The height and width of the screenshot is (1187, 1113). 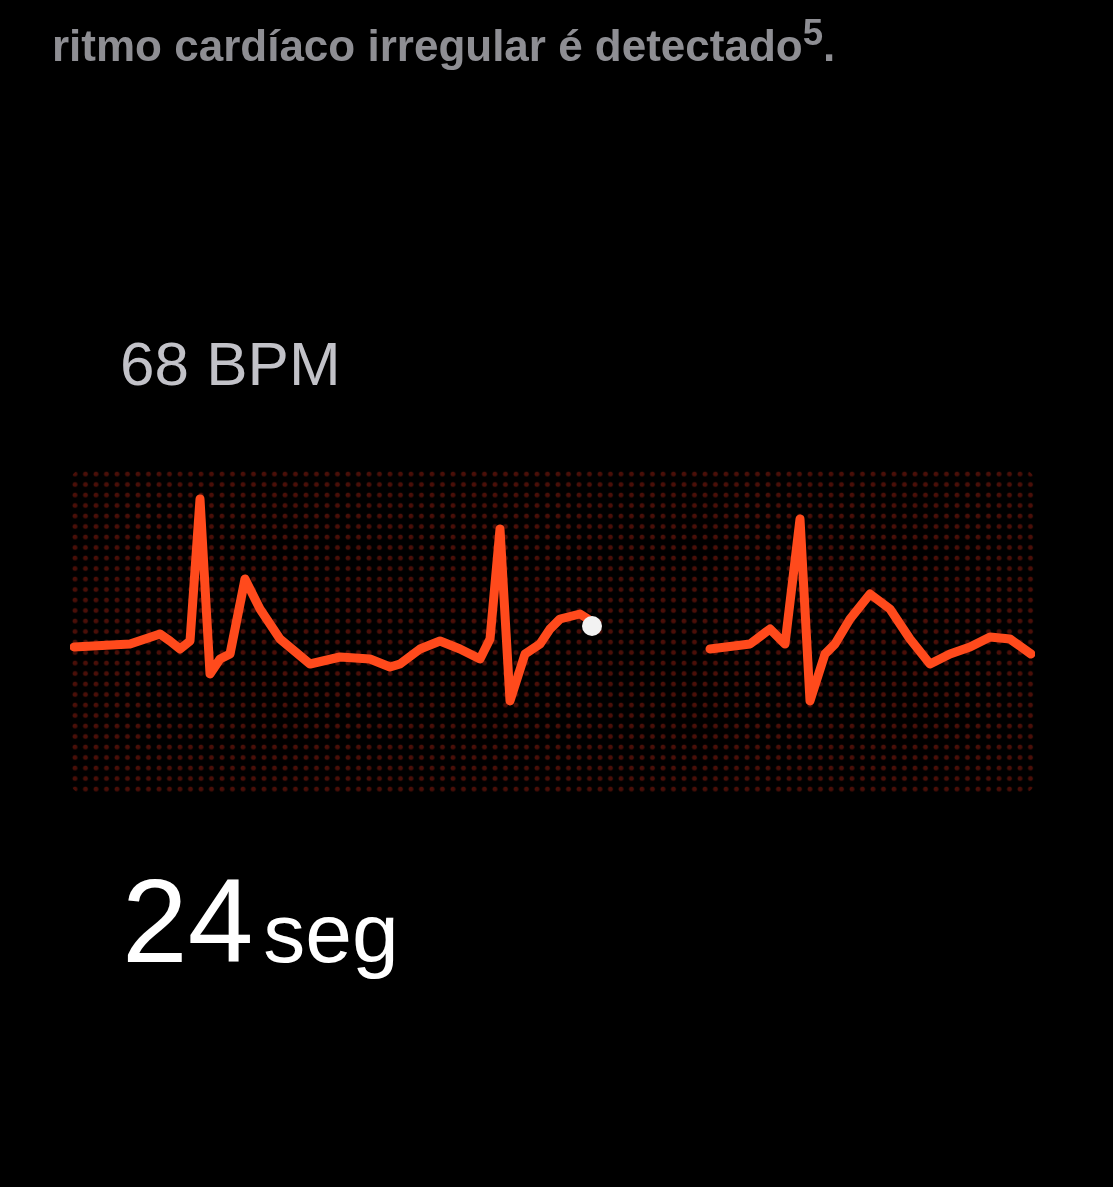 What do you see at coordinates (444, 41) in the screenshot?
I see `intro-text: ritmo cardíaco irregular é detectado$^{5}$.` at bounding box center [444, 41].